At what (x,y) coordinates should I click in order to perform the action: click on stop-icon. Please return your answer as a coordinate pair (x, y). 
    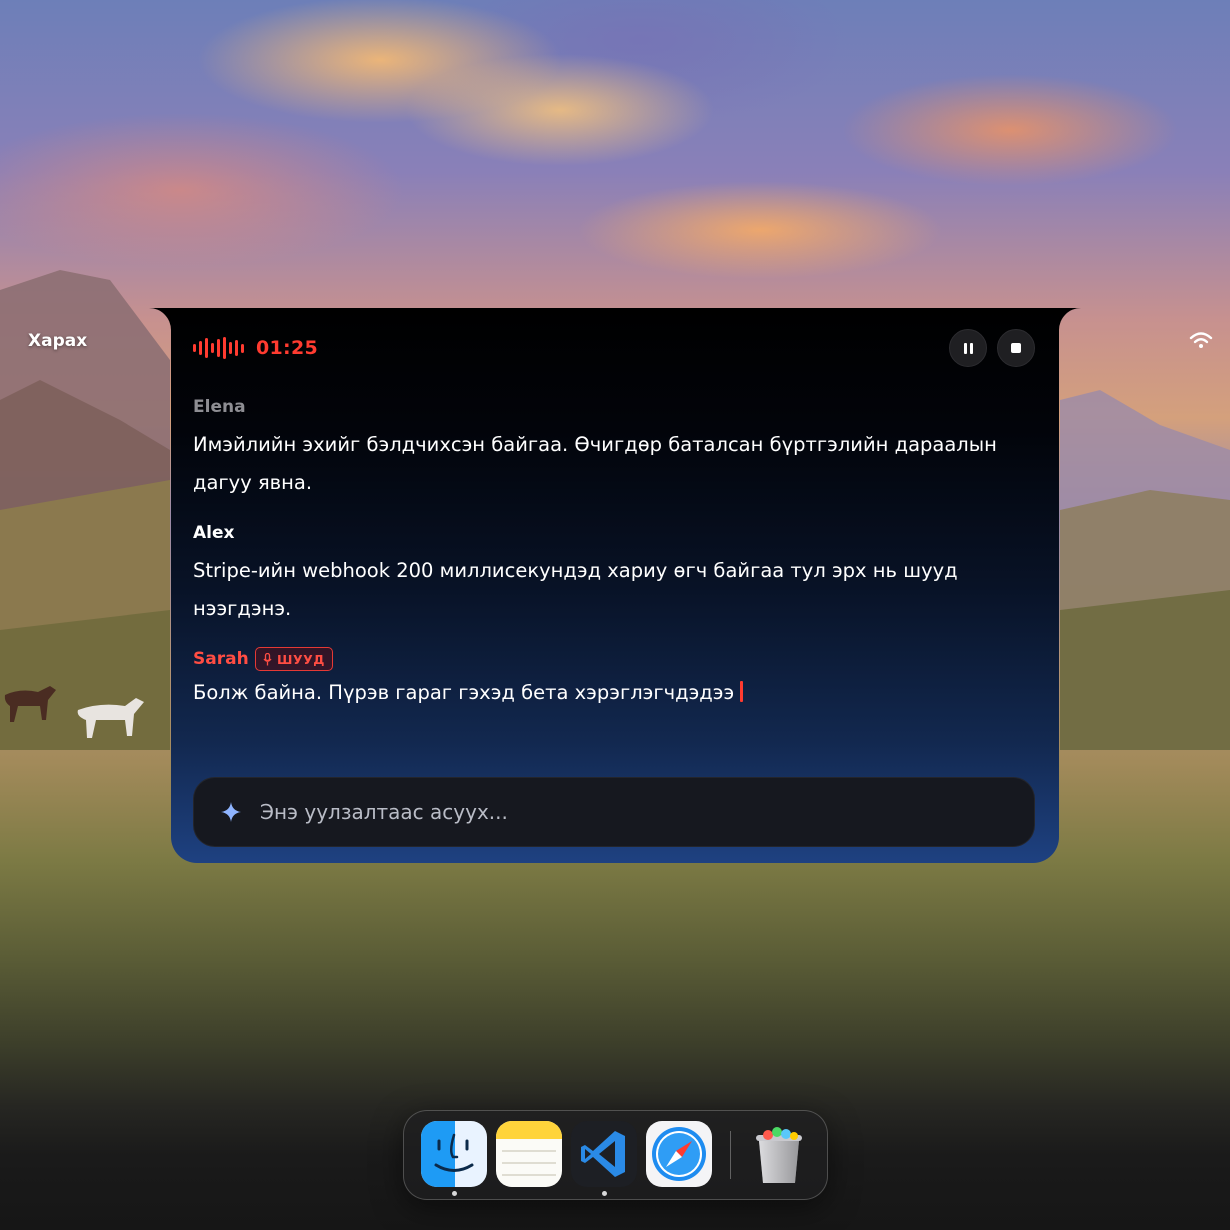
    Looking at the image, I should click on (1016, 348).